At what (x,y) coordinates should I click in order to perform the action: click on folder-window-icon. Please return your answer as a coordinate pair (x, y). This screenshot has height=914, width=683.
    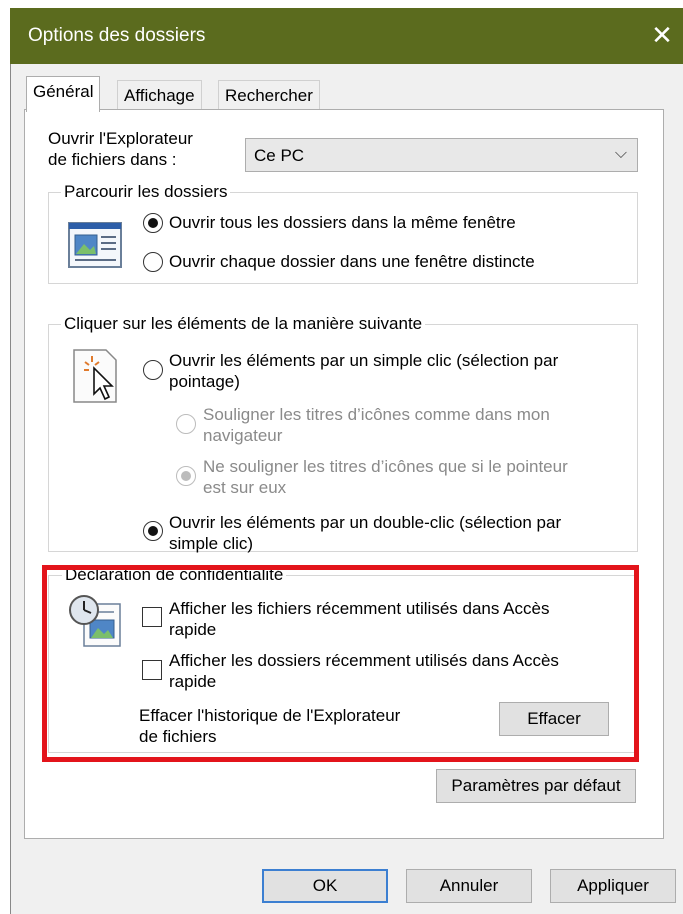
    Looking at the image, I should click on (95, 245).